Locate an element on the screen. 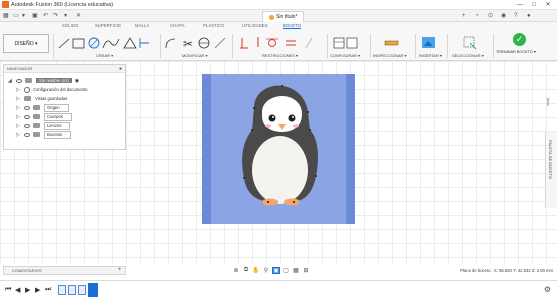 The image size is (557, 300). notifications-icon: ◉ is located at coordinates (503, 16).